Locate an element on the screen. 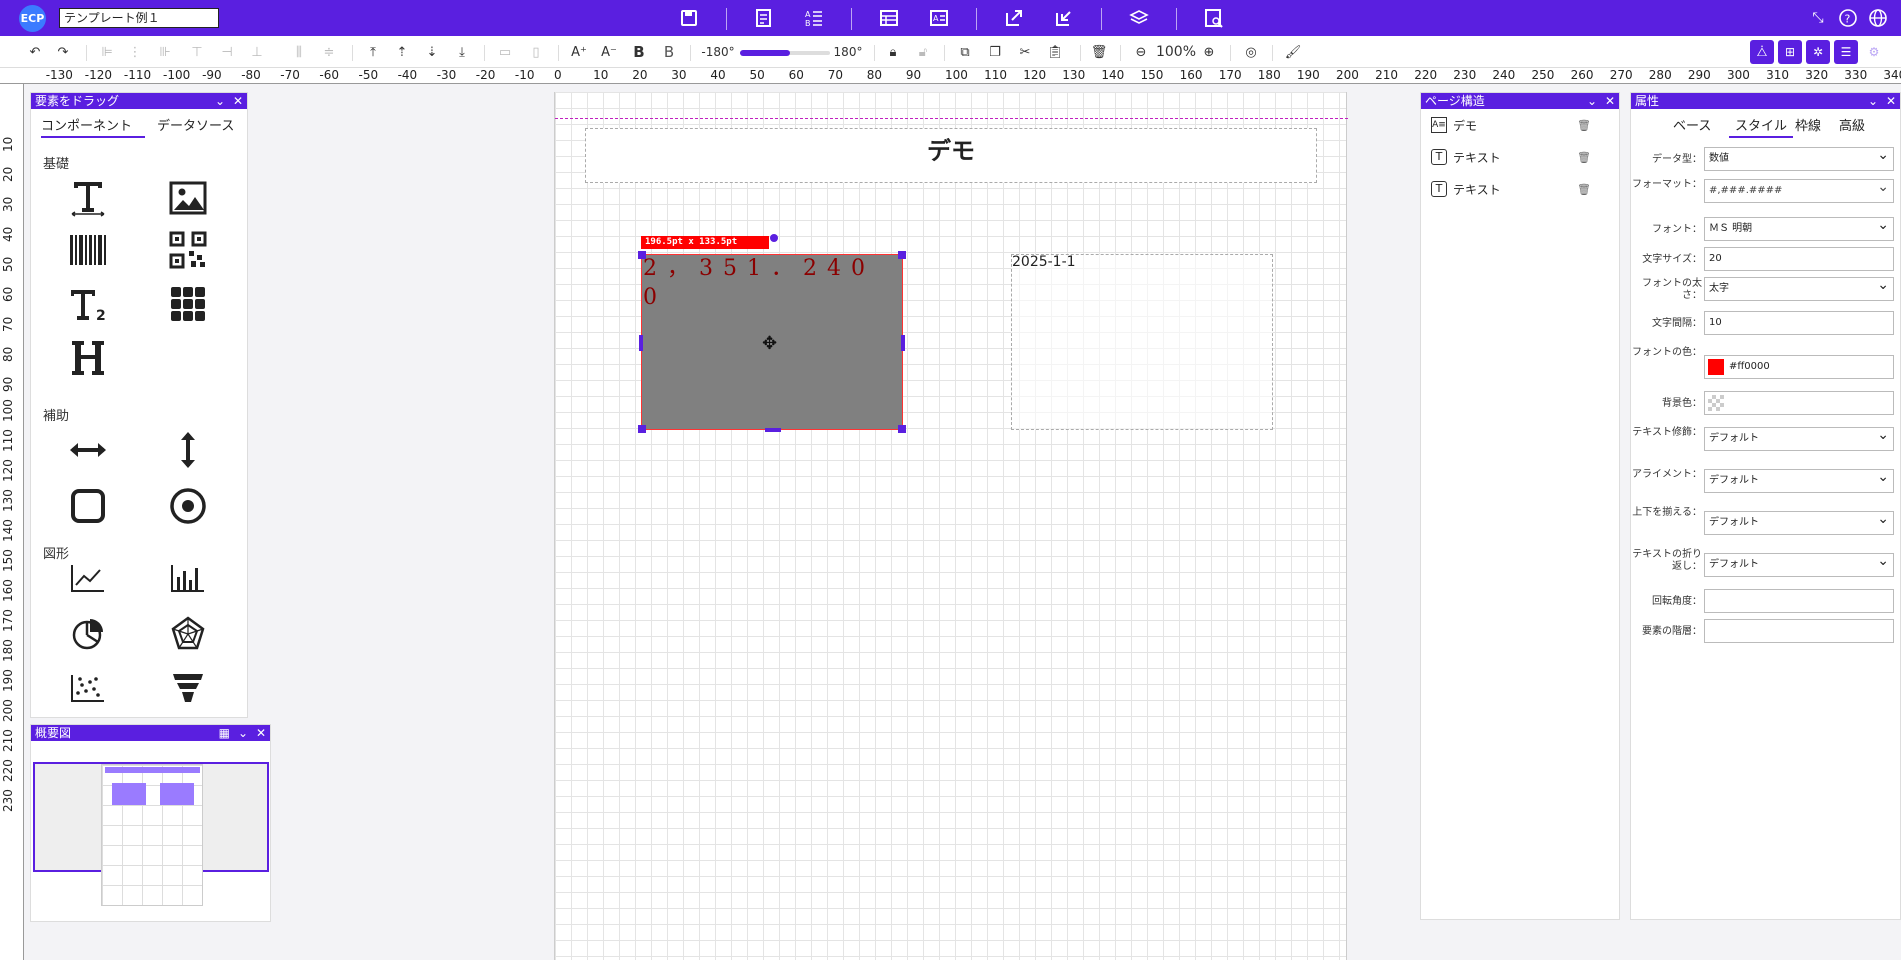  subscript-text-component-icon: 2 is located at coordinates (88, 304).